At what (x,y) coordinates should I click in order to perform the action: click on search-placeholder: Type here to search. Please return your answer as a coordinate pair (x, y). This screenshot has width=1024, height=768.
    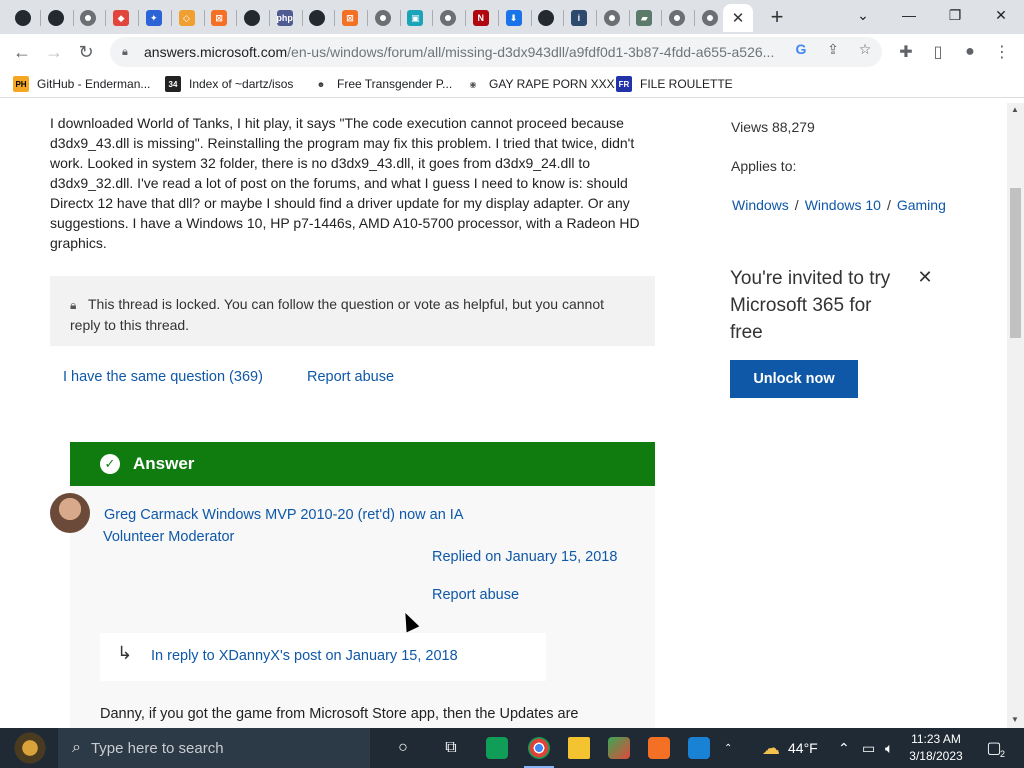
    Looking at the image, I should click on (157, 748).